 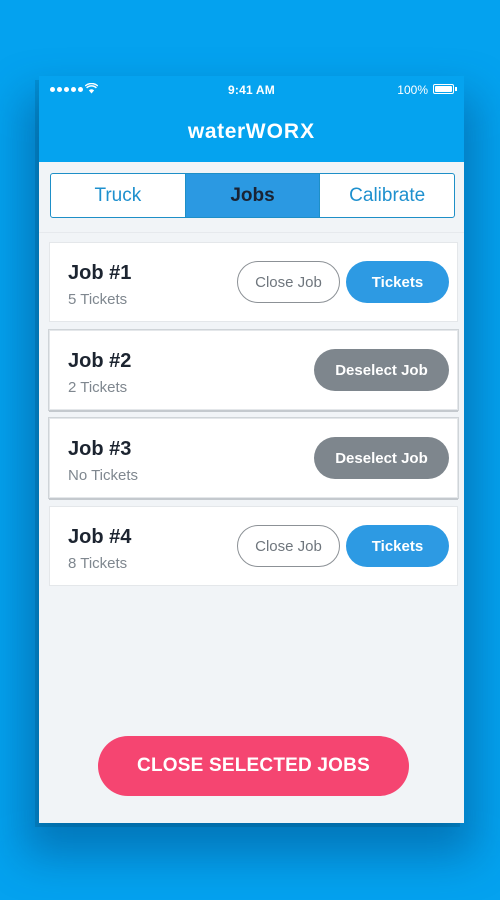 What do you see at coordinates (412, 90) in the screenshot?
I see `battery-percentage: 100%` at bounding box center [412, 90].